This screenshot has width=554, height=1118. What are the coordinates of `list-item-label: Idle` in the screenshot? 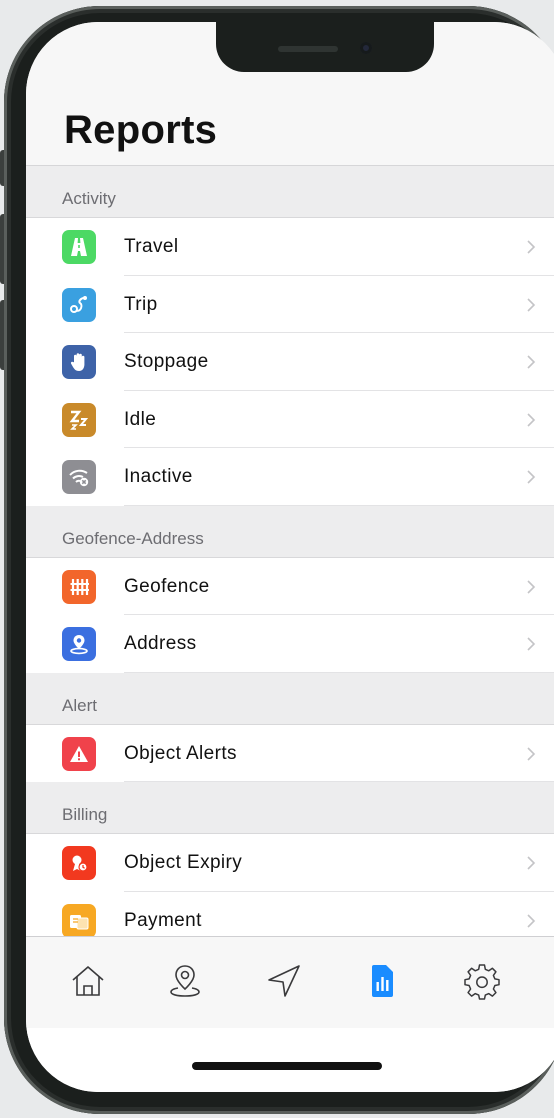 It's located at (140, 419).